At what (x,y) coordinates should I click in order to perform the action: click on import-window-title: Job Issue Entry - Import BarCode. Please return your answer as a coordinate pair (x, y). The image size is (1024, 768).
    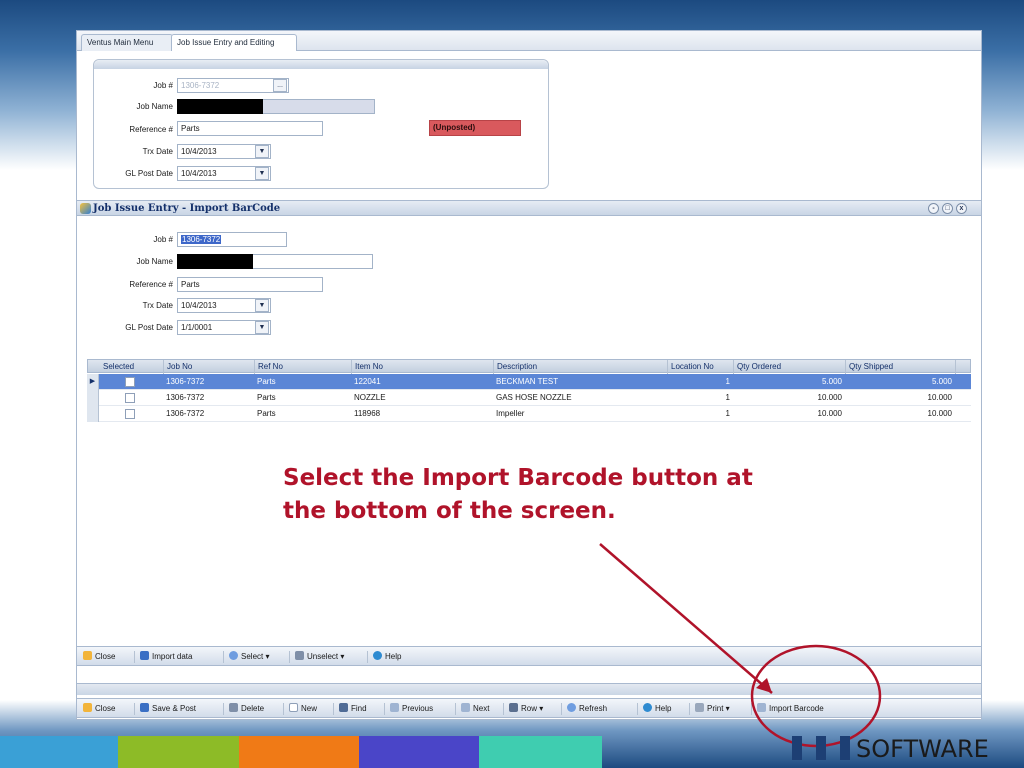
    Looking at the image, I should click on (187, 208).